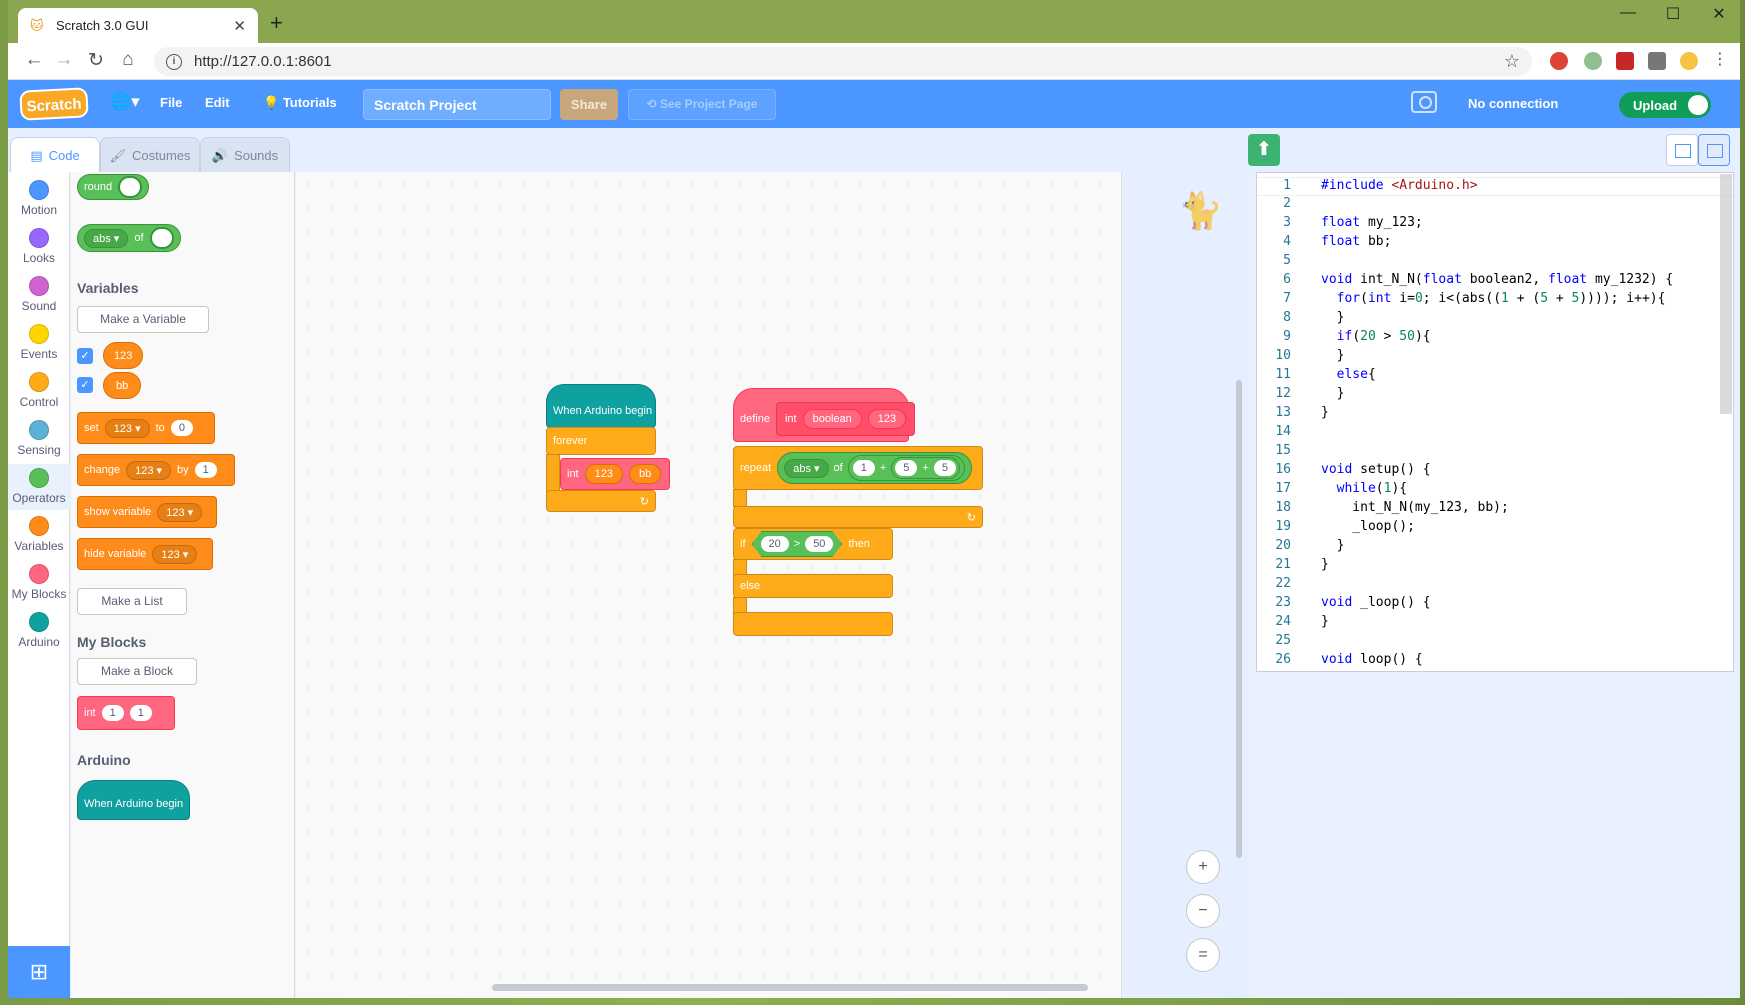 This screenshot has height=1005, width=1745. Describe the element at coordinates (174, 61) in the screenshot. I see `site-info-icon: i` at that location.